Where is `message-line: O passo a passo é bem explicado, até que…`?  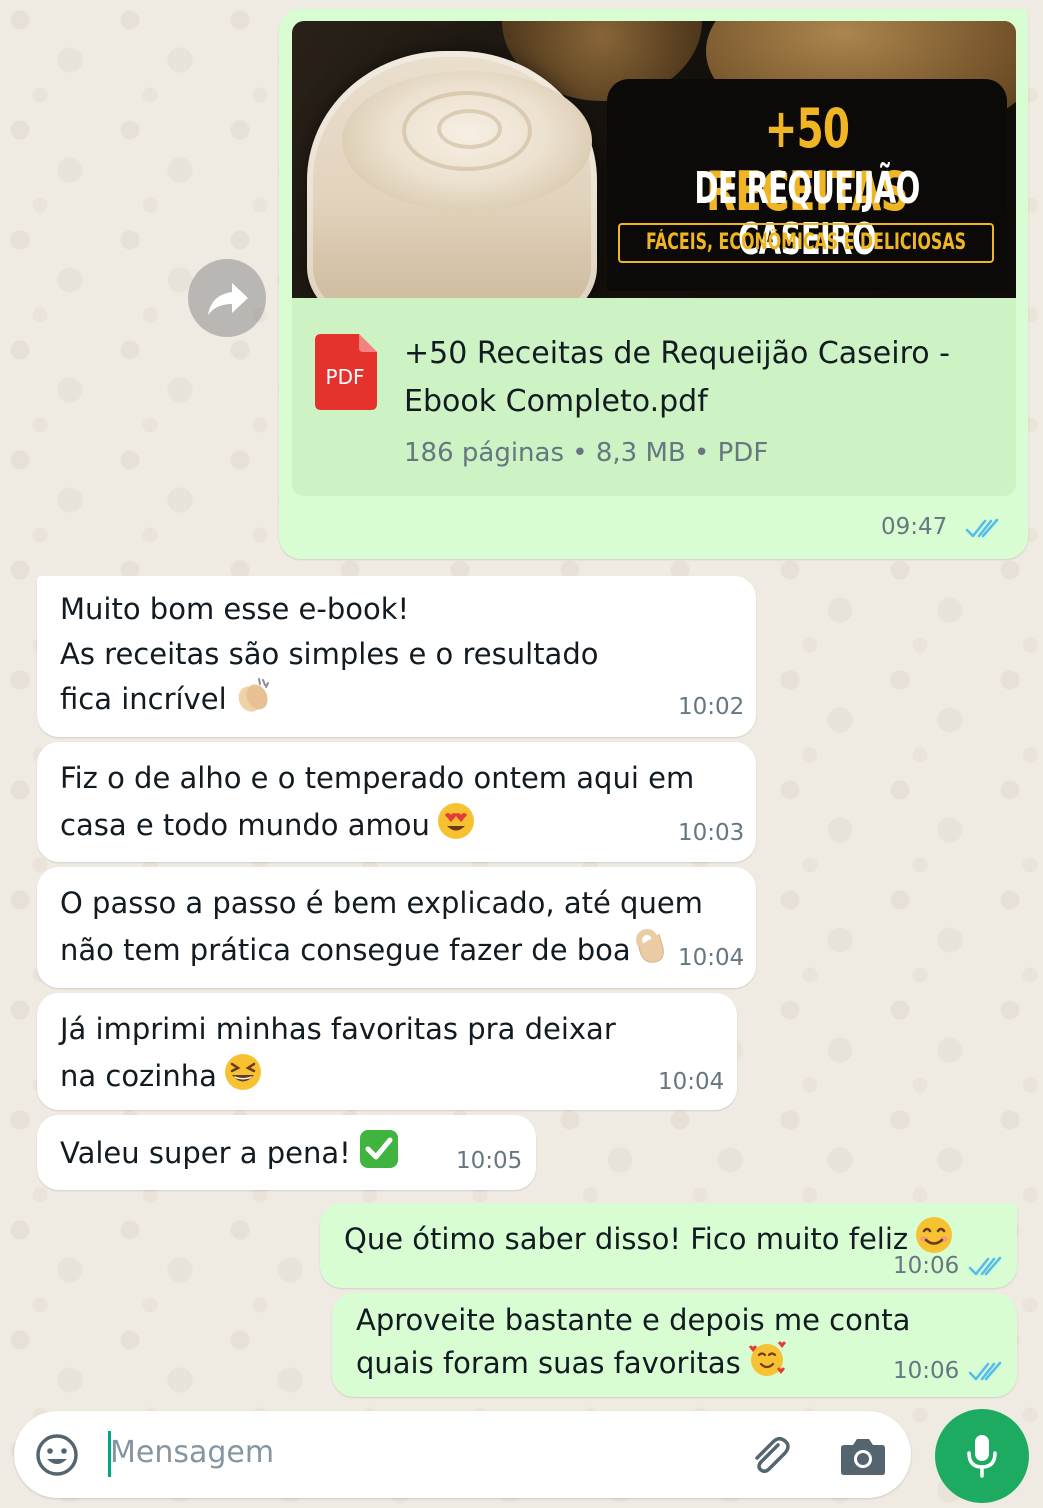
message-line: O passo a passo é bem explicado, até que… is located at coordinates (381, 903).